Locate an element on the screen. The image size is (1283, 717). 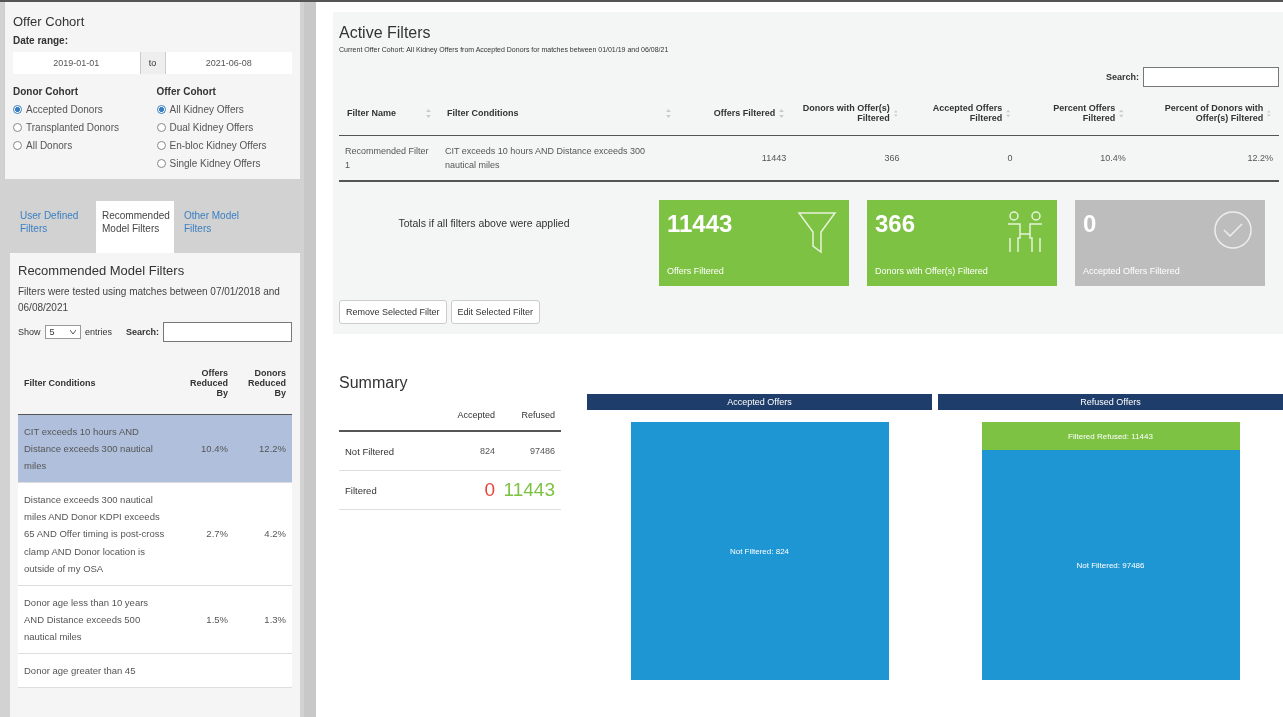
table-cell-text: 4.2% is located at coordinates (275, 534).